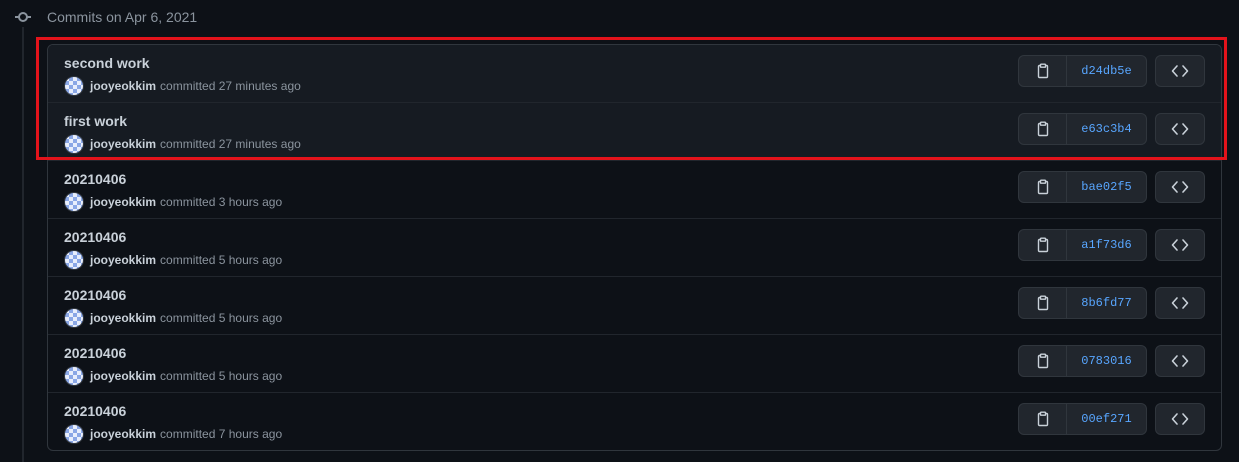 The width and height of the screenshot is (1239, 462). What do you see at coordinates (1106, 419) in the screenshot?
I see `commit-sha-link: 00ef271` at bounding box center [1106, 419].